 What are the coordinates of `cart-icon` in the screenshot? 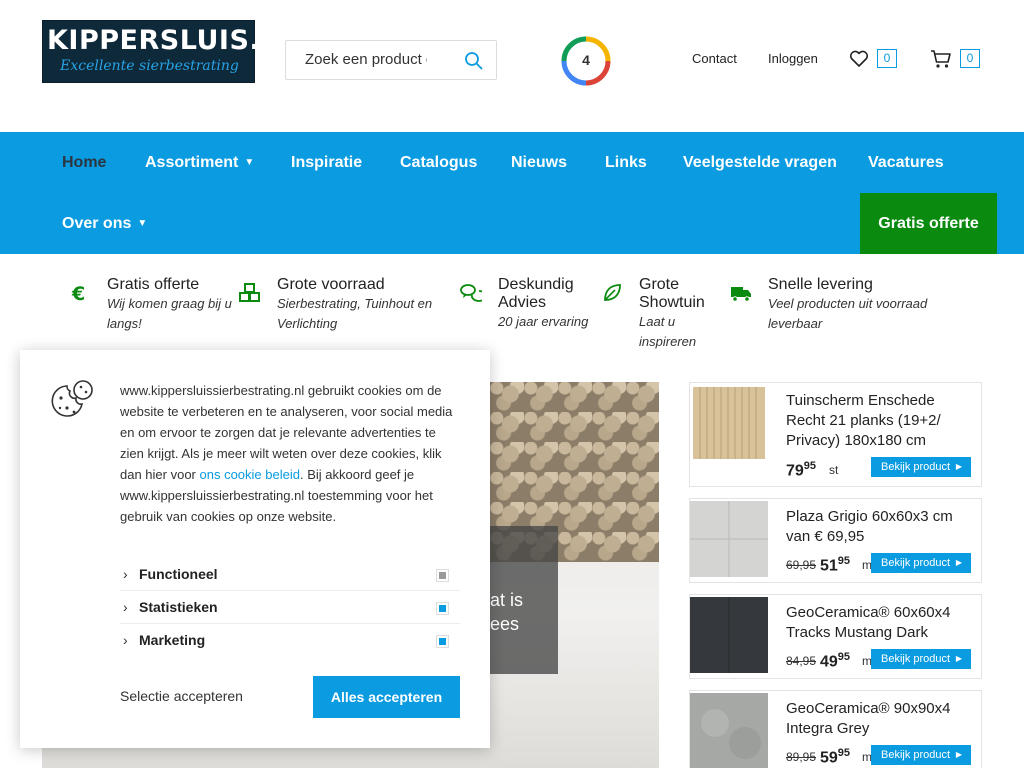 It's located at (941, 59).